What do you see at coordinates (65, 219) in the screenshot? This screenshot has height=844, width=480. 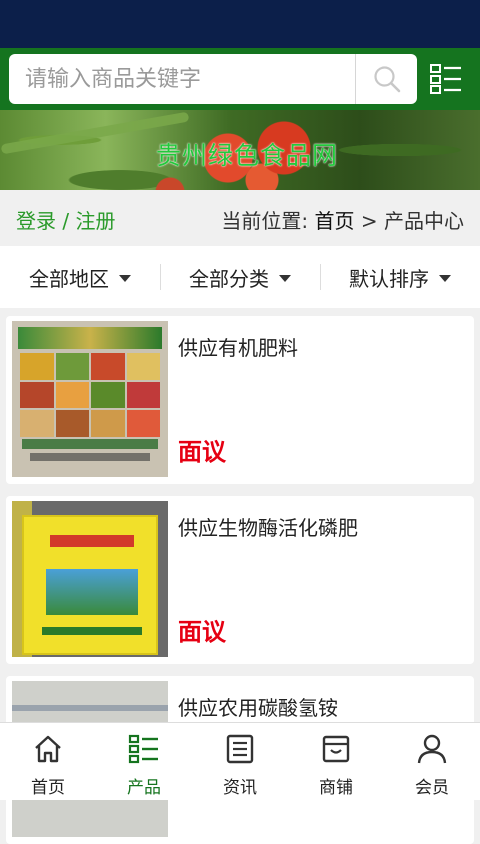 I see `login-register-link: 登录 / 注册` at bounding box center [65, 219].